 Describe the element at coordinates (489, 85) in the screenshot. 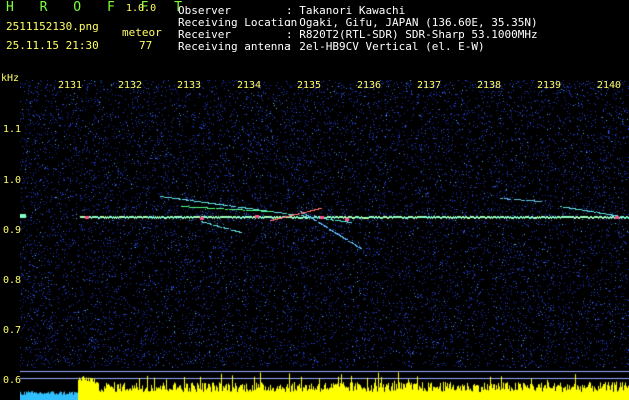

I see `x-tick-label: 2138` at that location.